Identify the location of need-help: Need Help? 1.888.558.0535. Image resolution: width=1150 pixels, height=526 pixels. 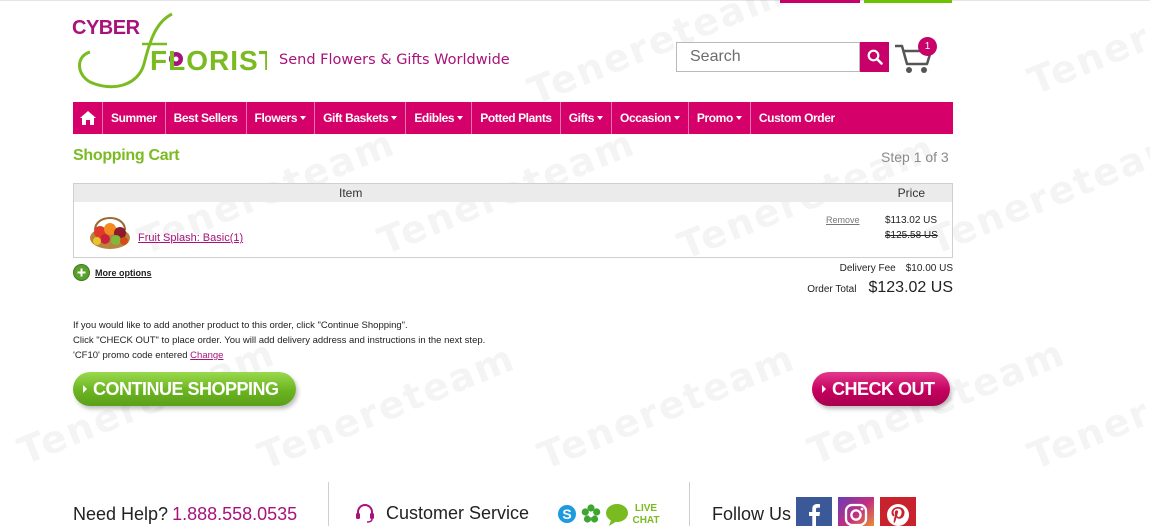
(185, 514).